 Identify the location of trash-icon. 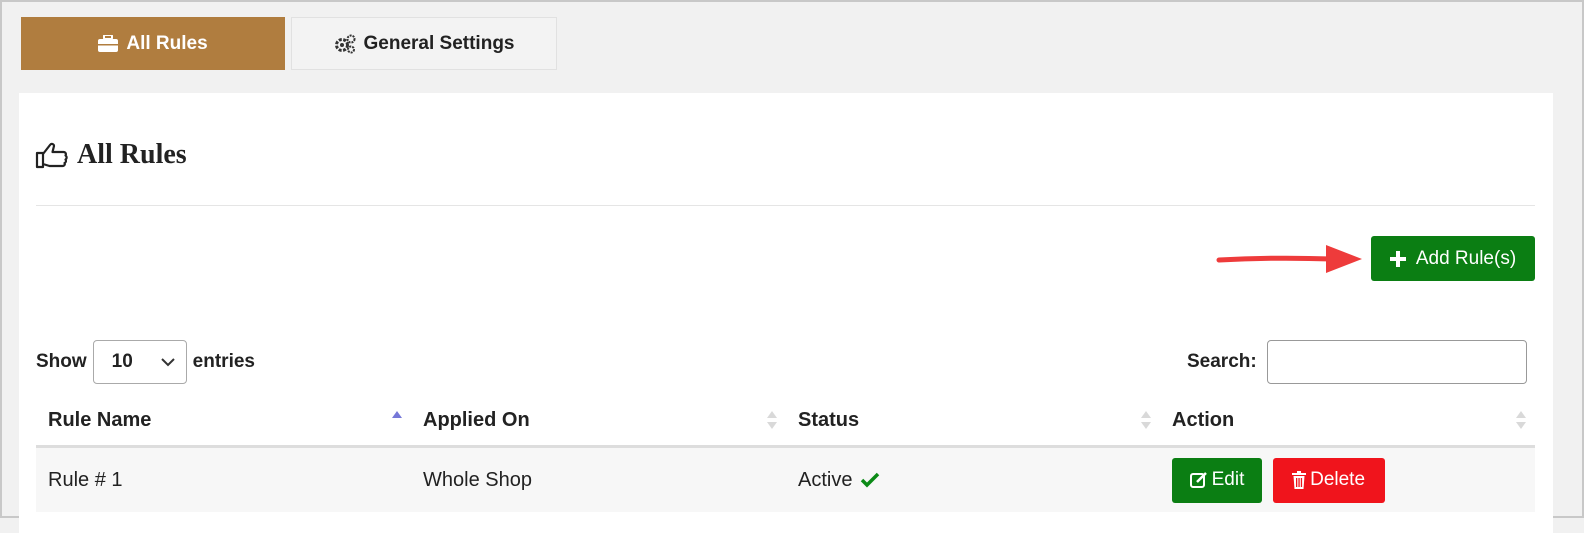
(1299, 480).